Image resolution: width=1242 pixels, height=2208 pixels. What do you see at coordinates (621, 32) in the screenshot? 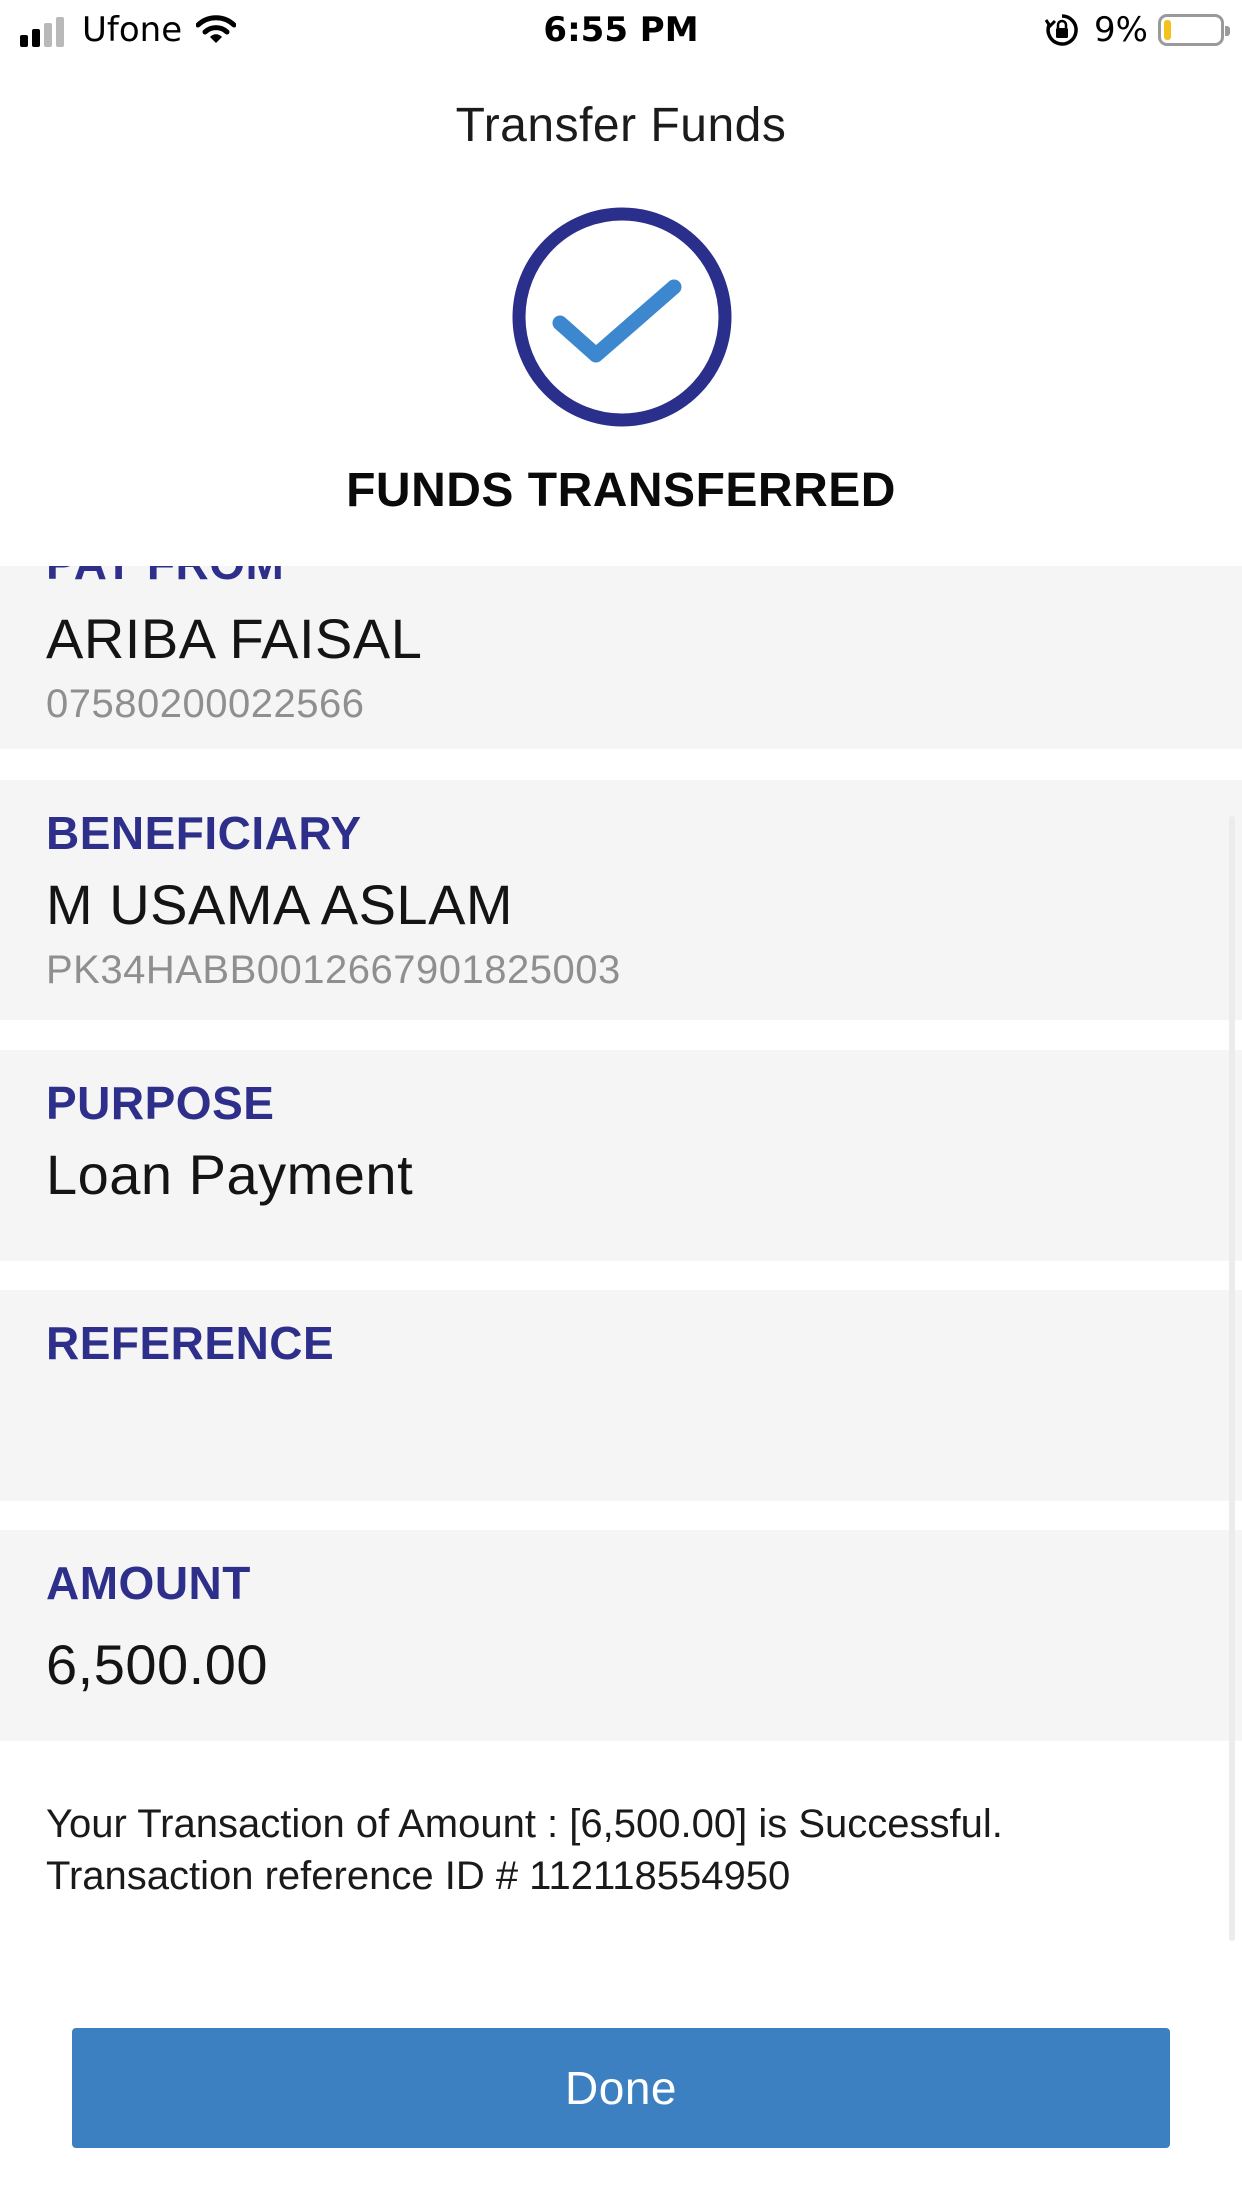
I see `status-bar: Ufone 6:55 PM 9%` at bounding box center [621, 32].